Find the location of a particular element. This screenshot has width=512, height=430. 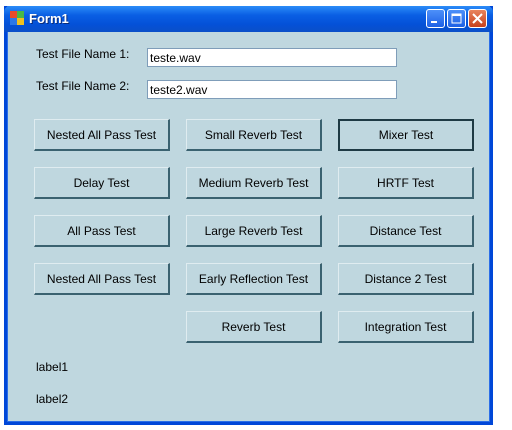

small-reverb-test-button: Small Reverb Test is located at coordinates (254, 135).